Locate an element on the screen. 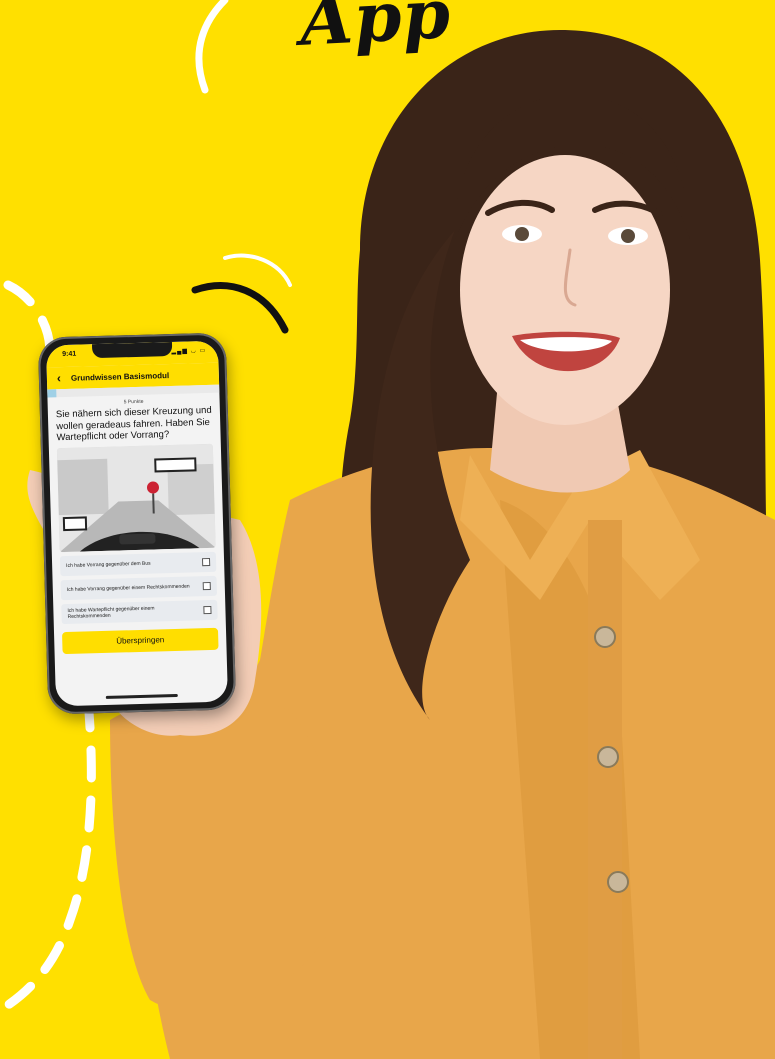 Image resolution: width=775 pixels, height=1059 pixels. status-icons: ▂▄▆ ◡ ▭ is located at coordinates (189, 351).